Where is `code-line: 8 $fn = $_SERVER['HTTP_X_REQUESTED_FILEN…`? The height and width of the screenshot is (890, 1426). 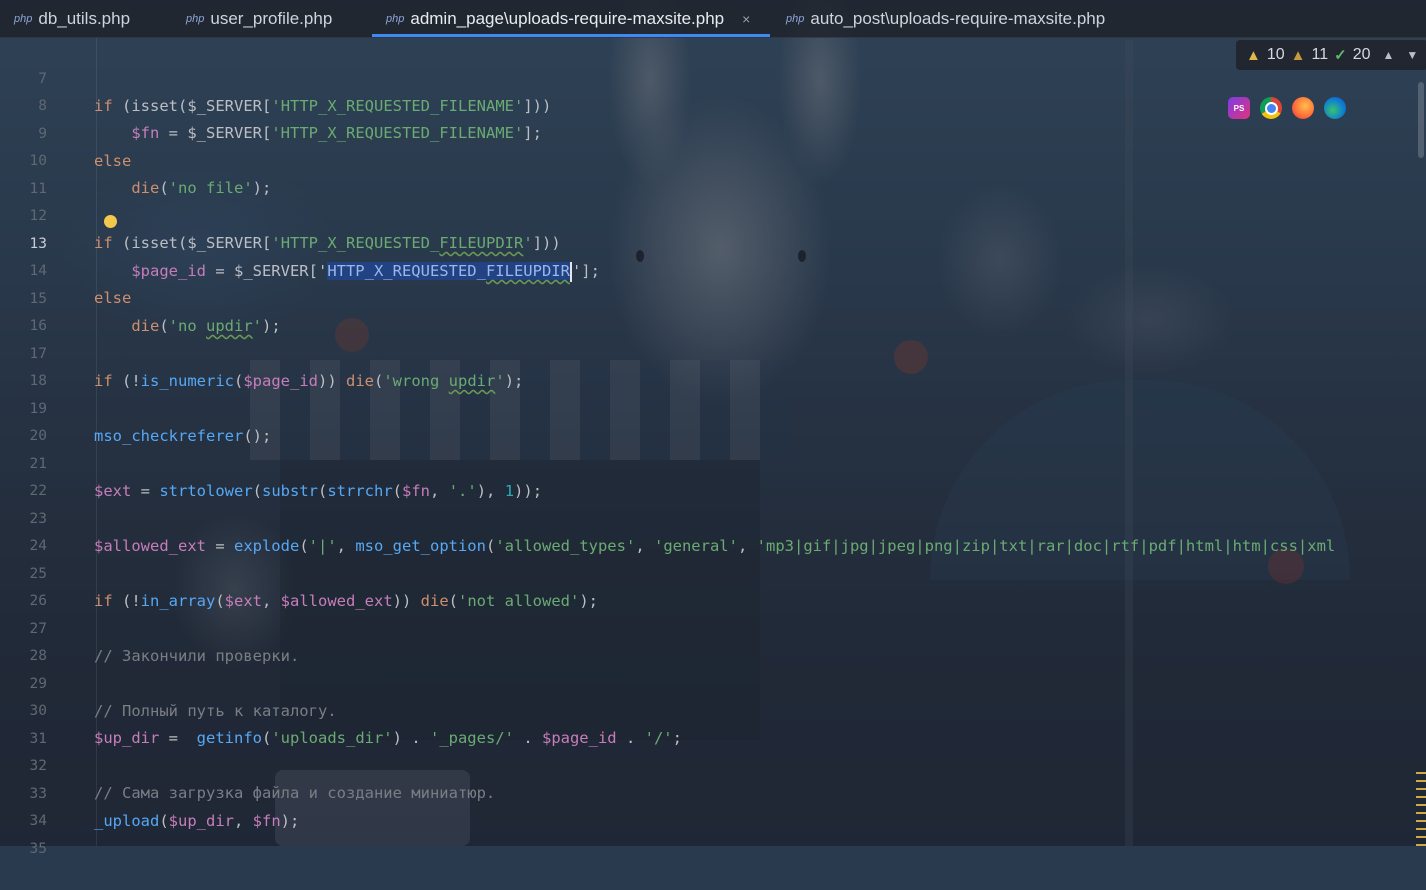 code-line: 8 $fn = $_SERVER['HTTP_X_REQUESTED_FILEN… is located at coordinates (271, 104).